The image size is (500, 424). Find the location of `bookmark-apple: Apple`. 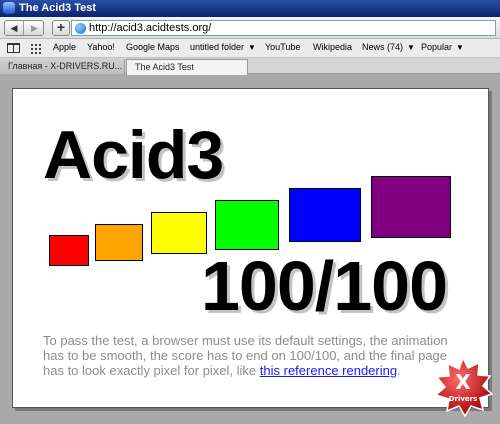

bookmark-apple: Apple is located at coordinates (64, 47).